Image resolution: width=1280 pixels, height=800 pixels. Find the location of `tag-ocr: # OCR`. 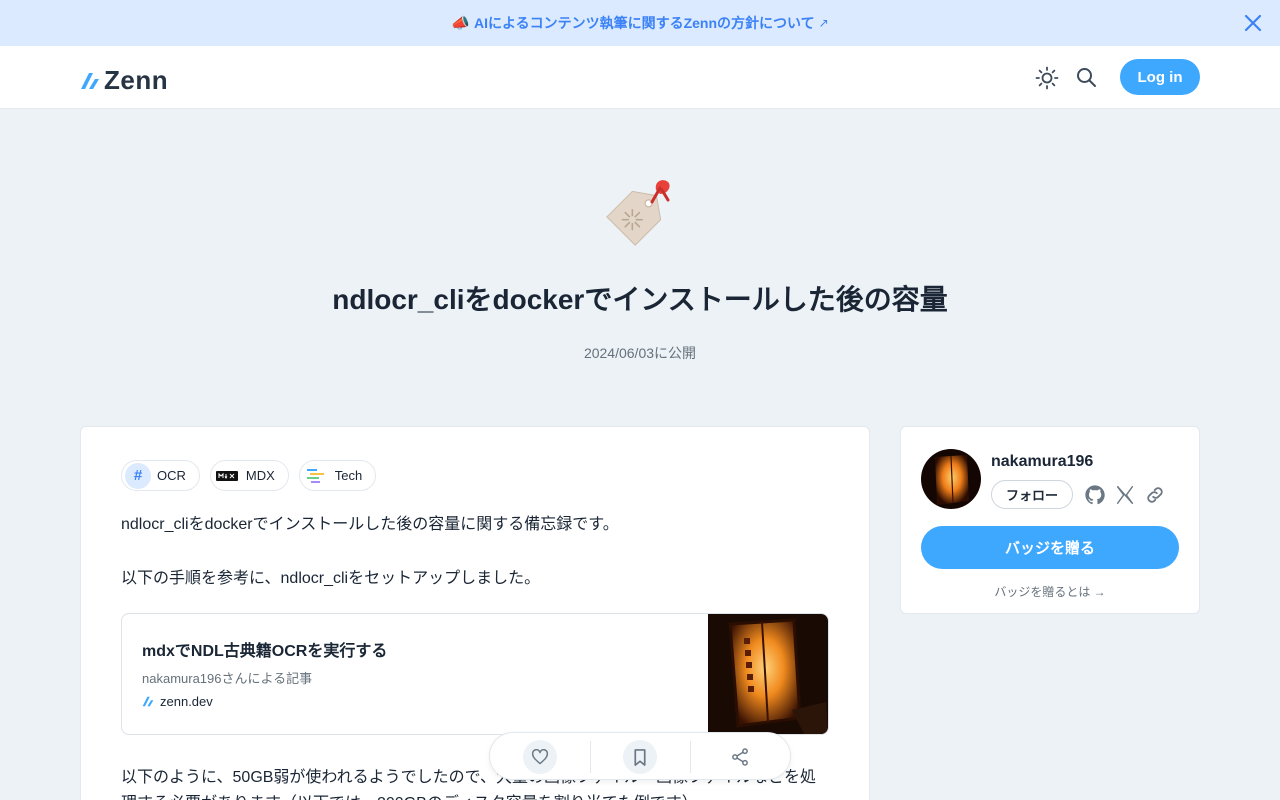

tag-ocr: # OCR is located at coordinates (160, 475).